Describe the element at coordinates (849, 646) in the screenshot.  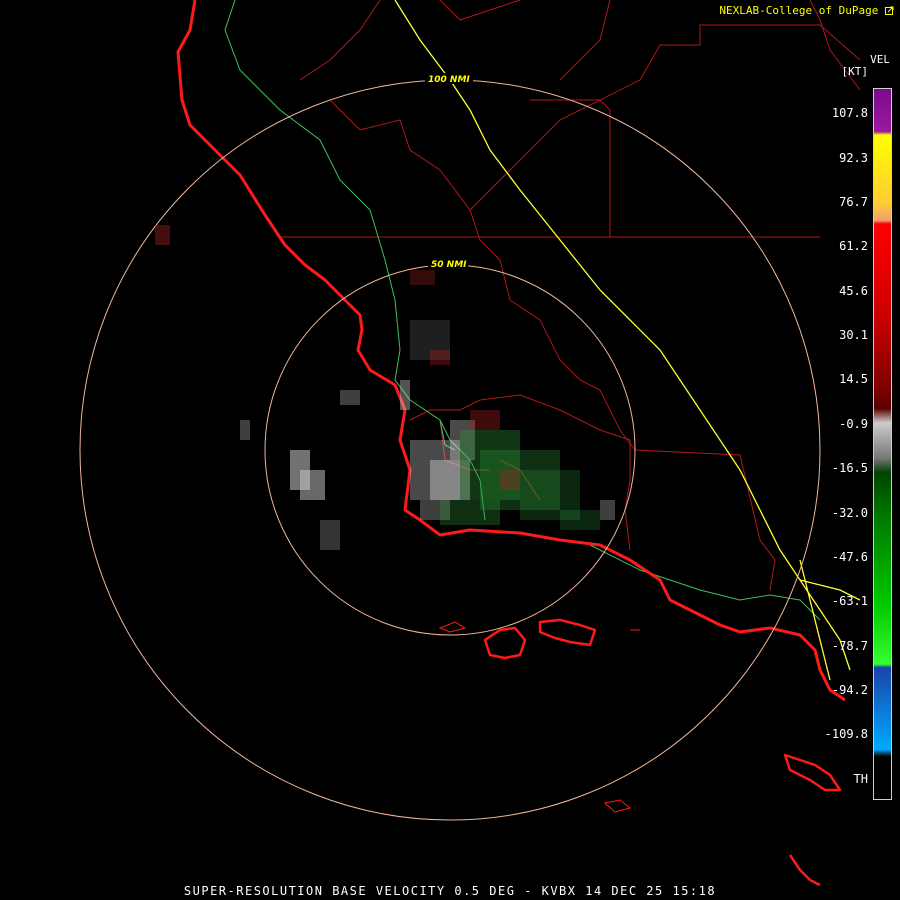
I see `scale-label: -78.7` at that location.